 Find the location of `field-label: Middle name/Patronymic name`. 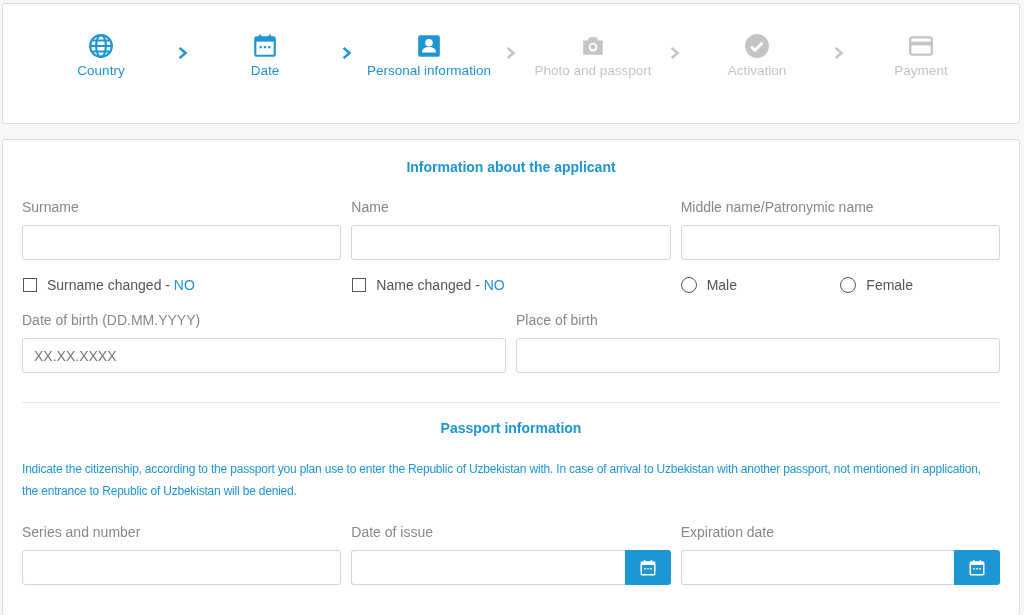

field-label: Middle name/Patronymic name is located at coordinates (777, 207).